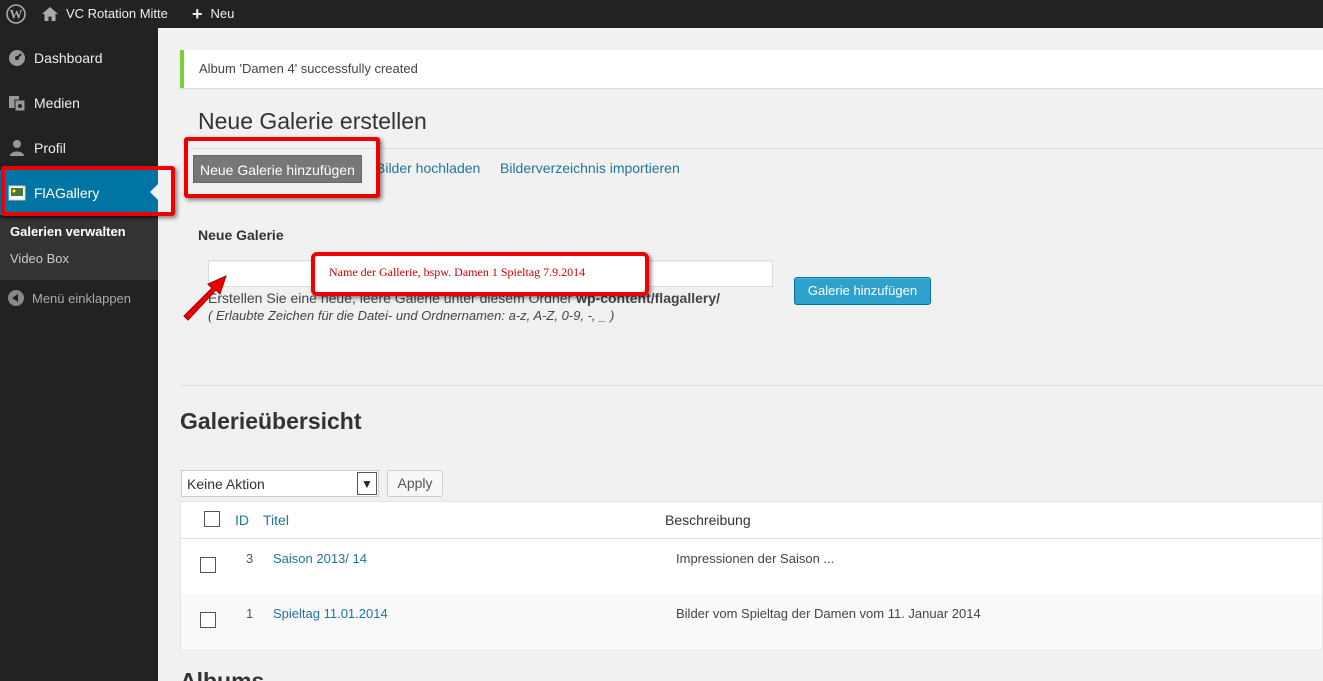 The image size is (1323, 681). Describe the element at coordinates (276, 520) in the screenshot. I see `column-header-title: Titel` at that location.